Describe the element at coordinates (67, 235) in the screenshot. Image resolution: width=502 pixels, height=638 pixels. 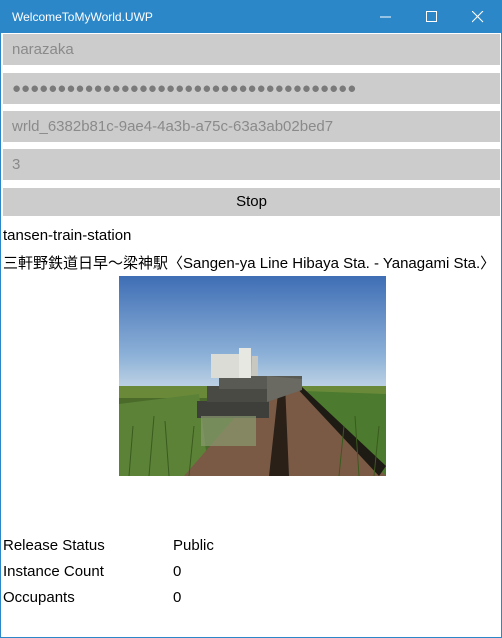
I see `world-name: tansen-train-station` at that location.